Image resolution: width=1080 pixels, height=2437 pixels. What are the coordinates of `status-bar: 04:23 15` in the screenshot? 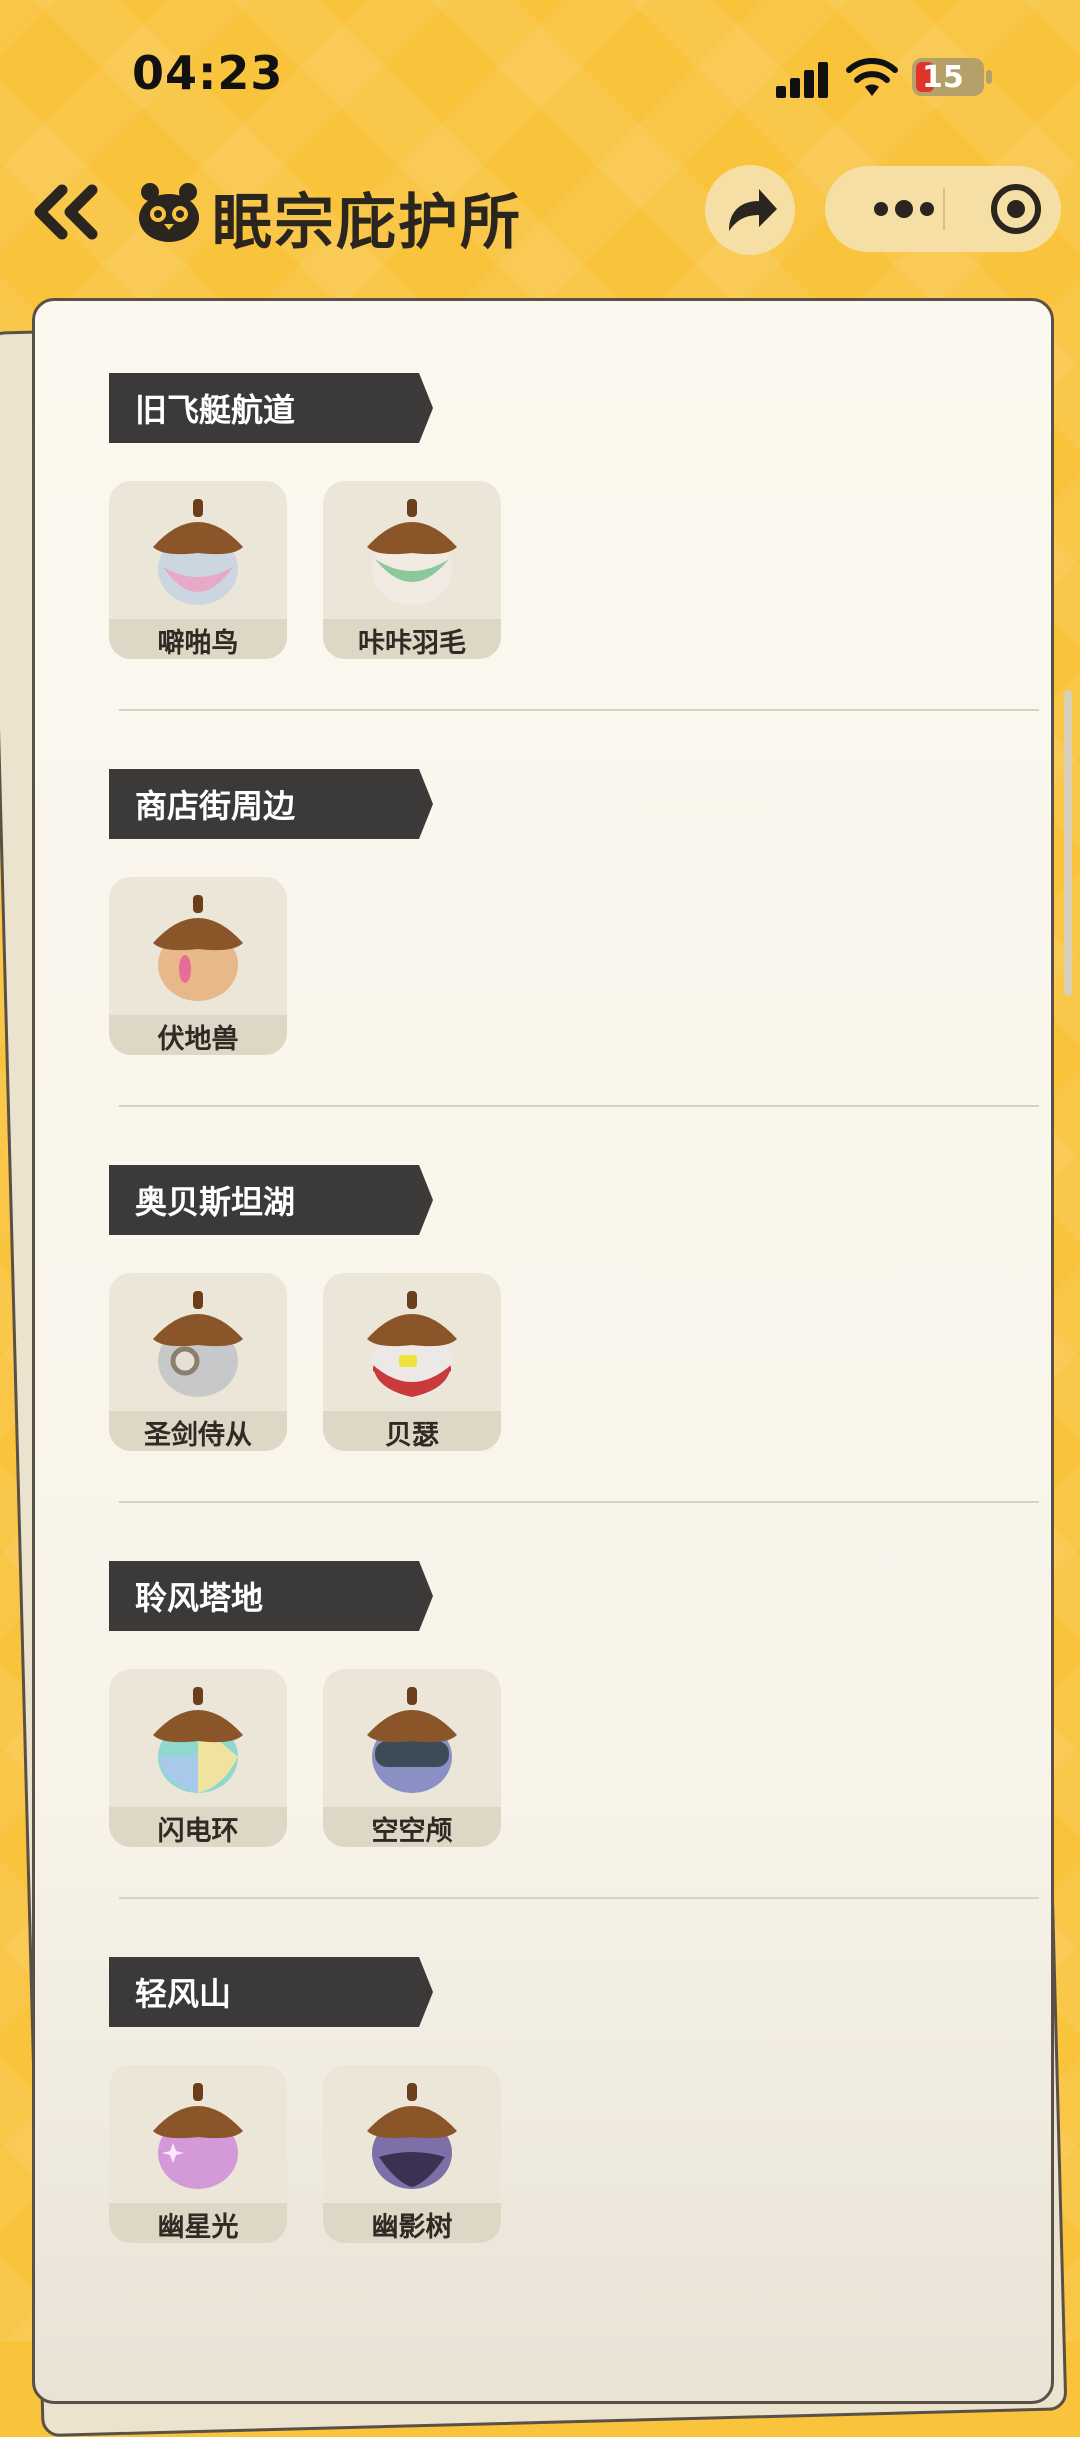 It's located at (540, 75).